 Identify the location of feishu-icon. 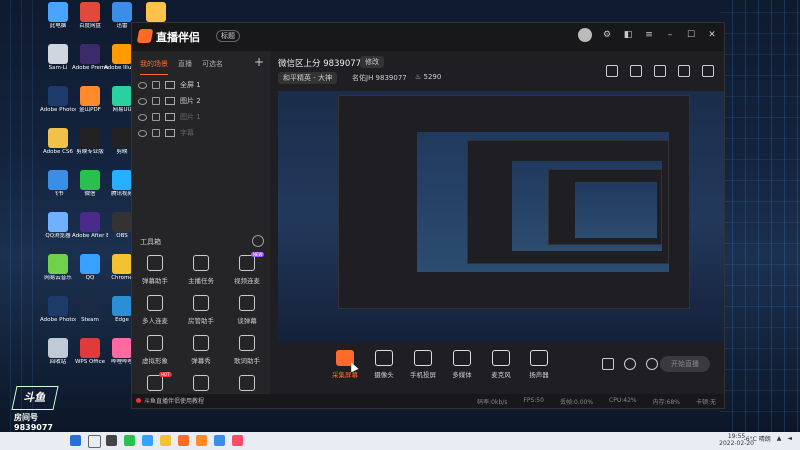
(219, 440).